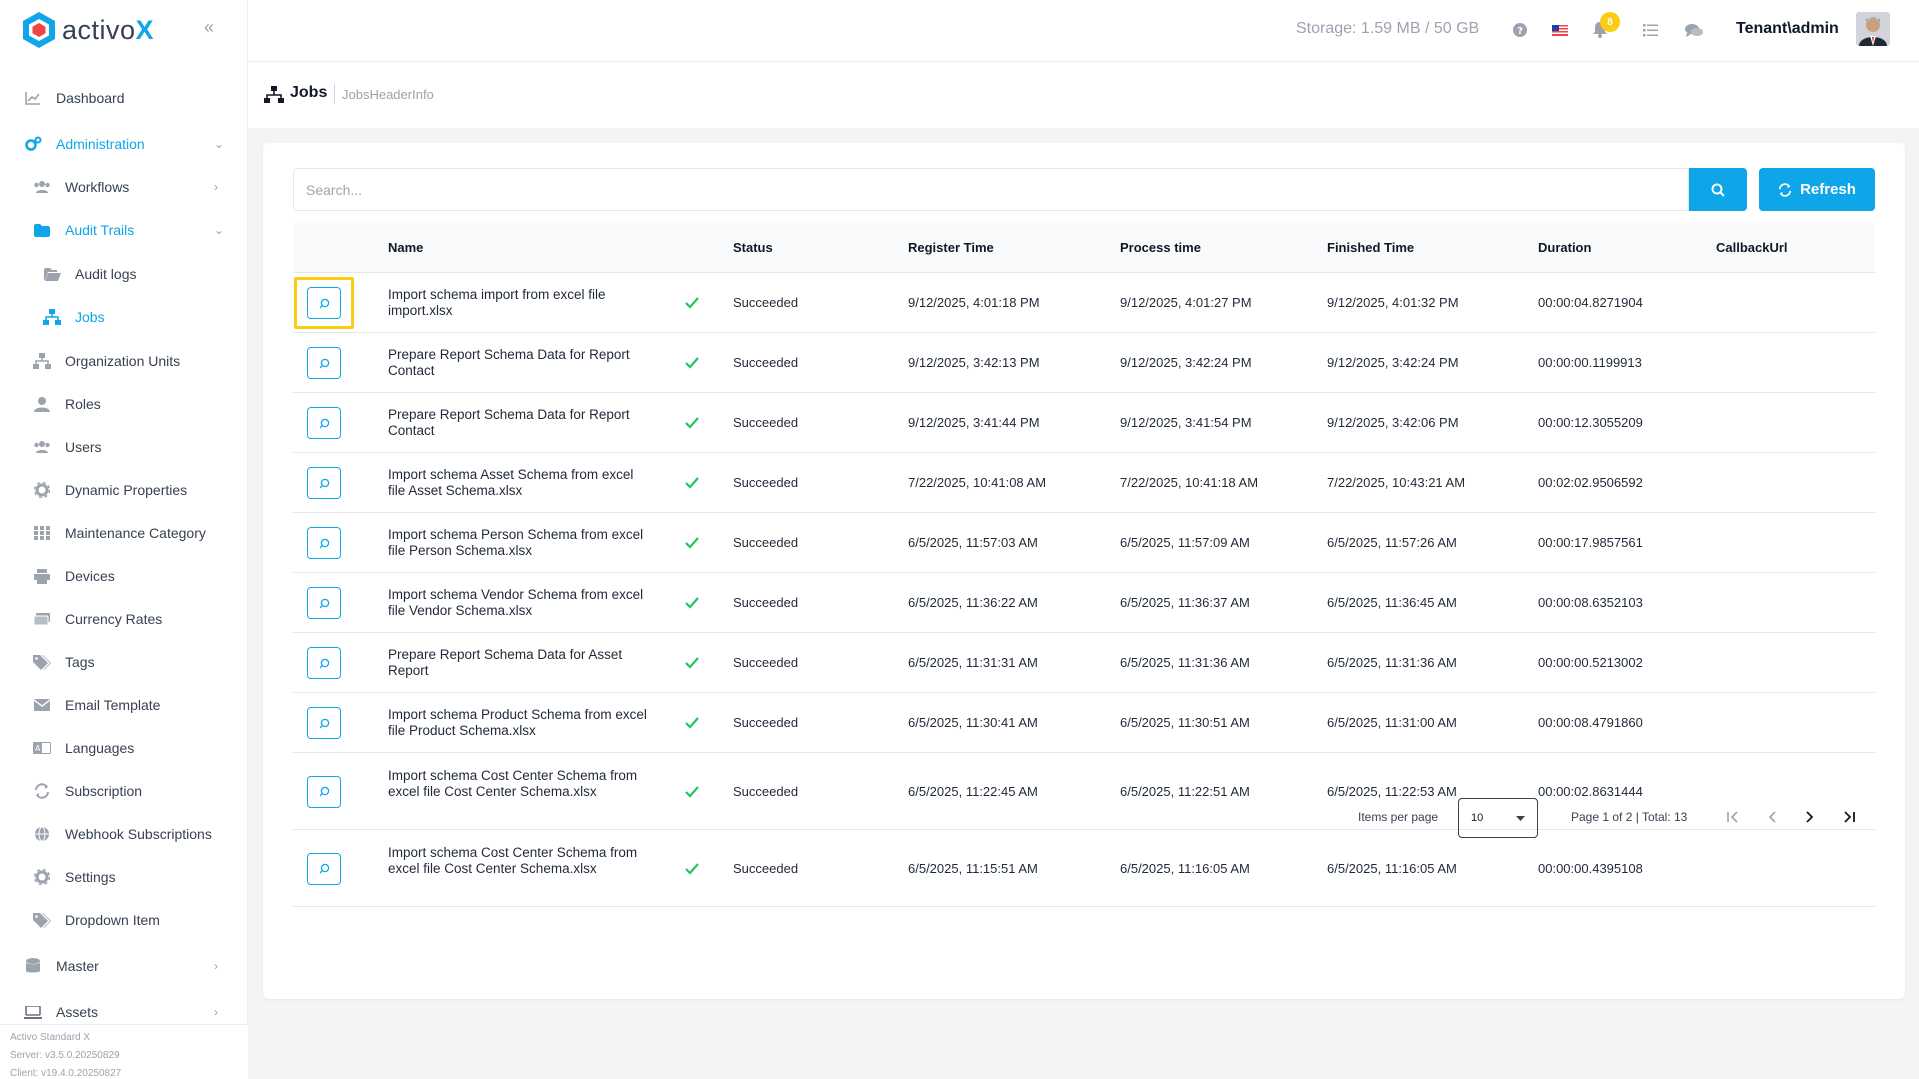 The image size is (1919, 1079). What do you see at coordinates (1498, 818) in the screenshot?
I see `items-per-page-select: 10` at bounding box center [1498, 818].